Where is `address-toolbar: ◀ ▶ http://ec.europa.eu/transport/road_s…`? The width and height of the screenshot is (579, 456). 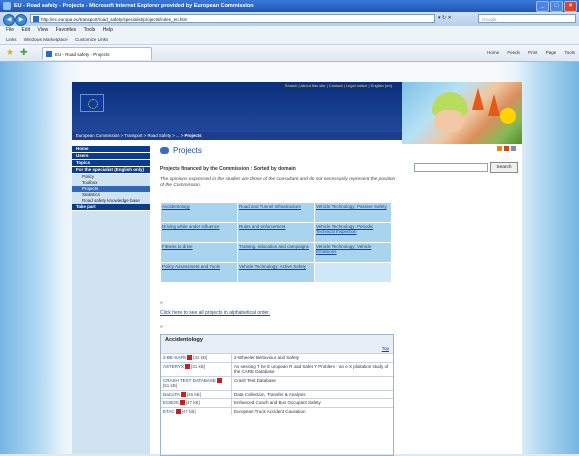
address-toolbar: ◀ ▶ http://ec.europa.eu/transport/road_s… is located at coordinates (289, 19).